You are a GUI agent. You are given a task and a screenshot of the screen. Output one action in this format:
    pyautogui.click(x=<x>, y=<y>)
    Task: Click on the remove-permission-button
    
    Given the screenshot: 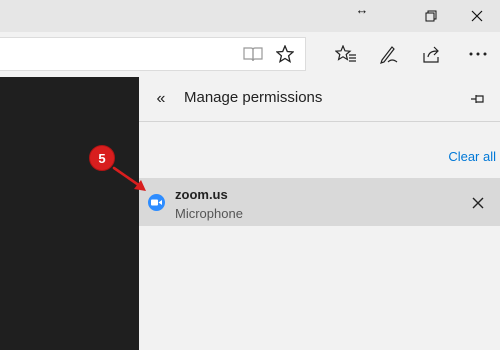 What is the action you would take?
    pyautogui.click(x=478, y=203)
    